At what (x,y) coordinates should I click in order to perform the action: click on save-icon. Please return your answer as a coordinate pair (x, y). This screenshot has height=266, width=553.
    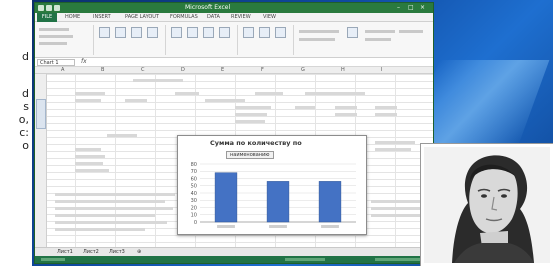
    Looking at the image, I should click on (41, 8).